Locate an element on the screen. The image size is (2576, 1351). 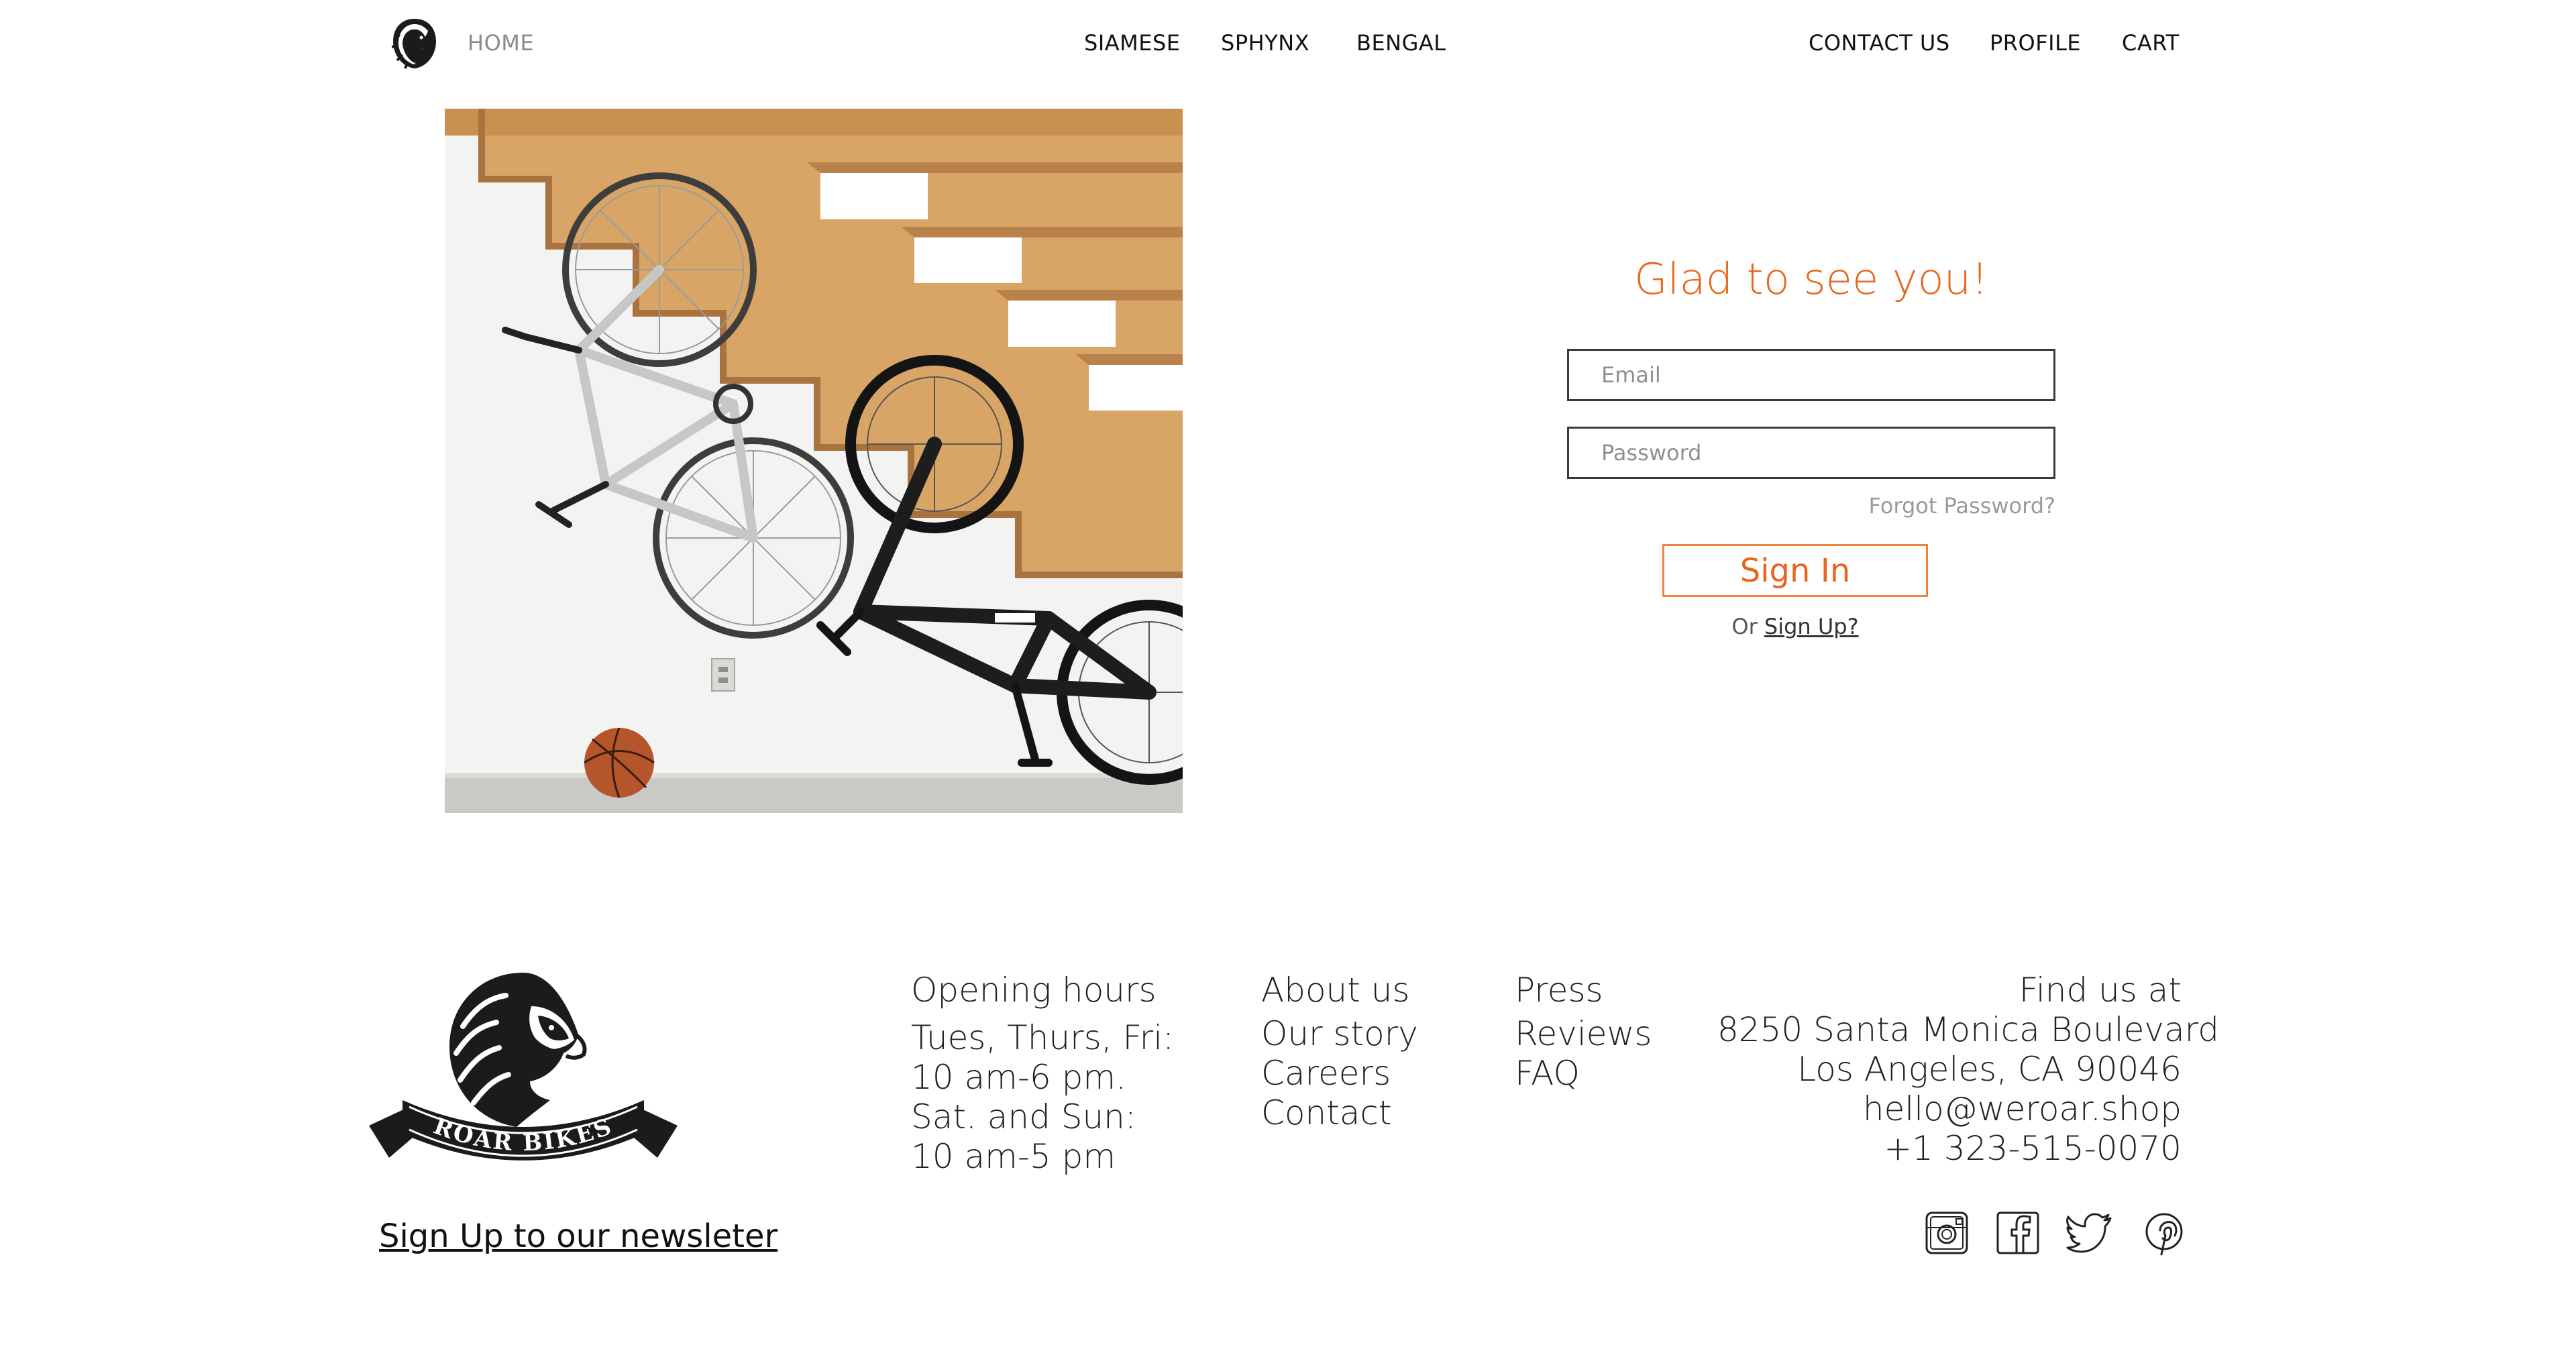
nav-cart: CART is located at coordinates (2151, 43).